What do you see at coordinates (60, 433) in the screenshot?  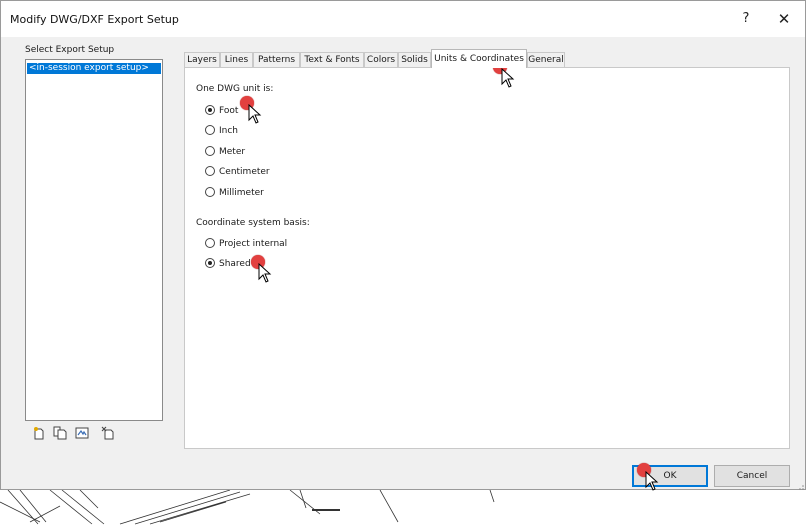 I see `duplicate-setup-icon` at bounding box center [60, 433].